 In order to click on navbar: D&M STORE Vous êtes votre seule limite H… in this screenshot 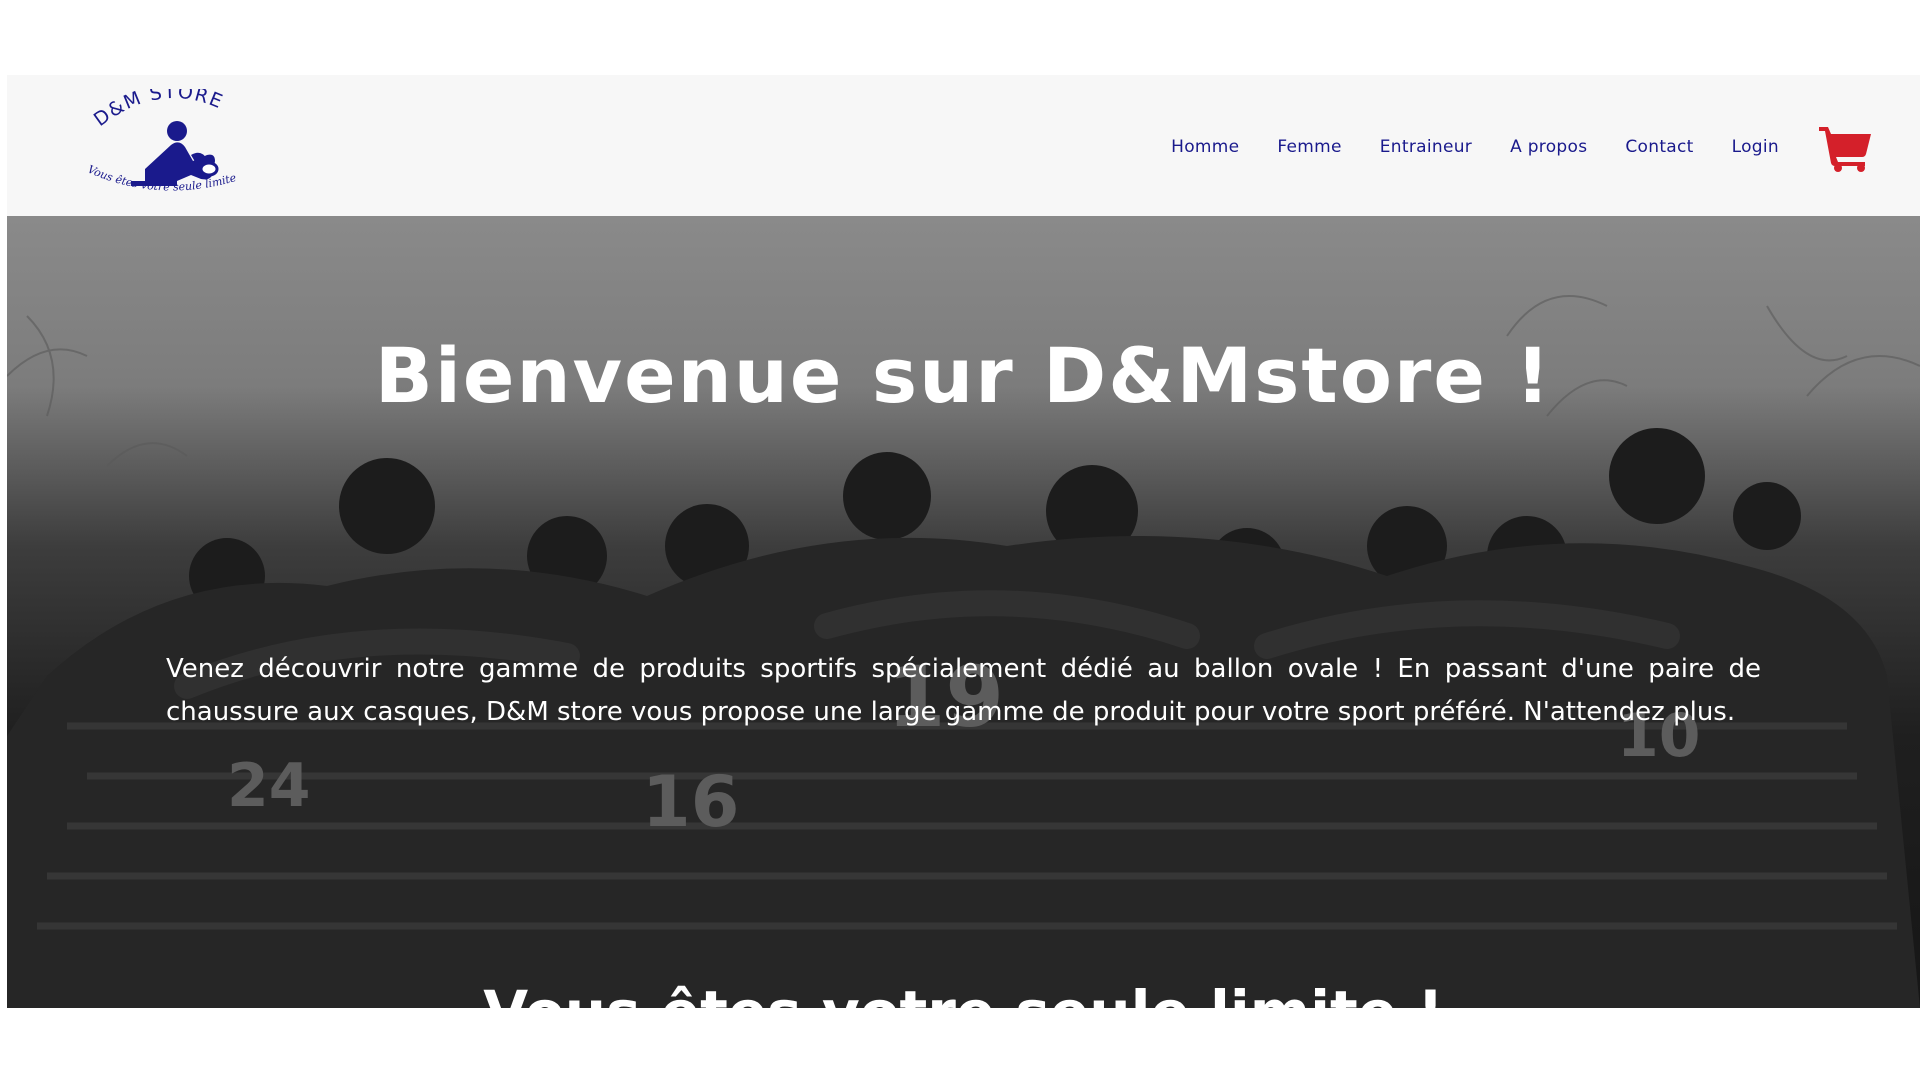, I will do `click(963, 145)`.